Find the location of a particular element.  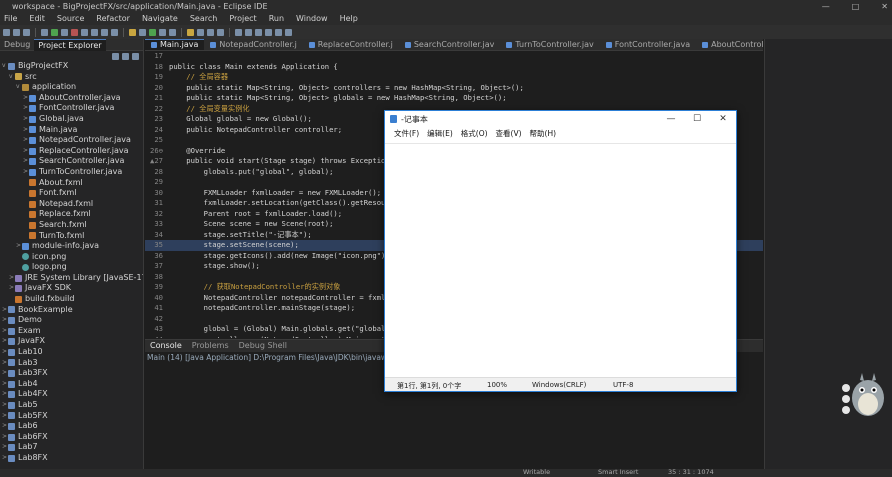

debug-icon is located at coordinates (142, 32).